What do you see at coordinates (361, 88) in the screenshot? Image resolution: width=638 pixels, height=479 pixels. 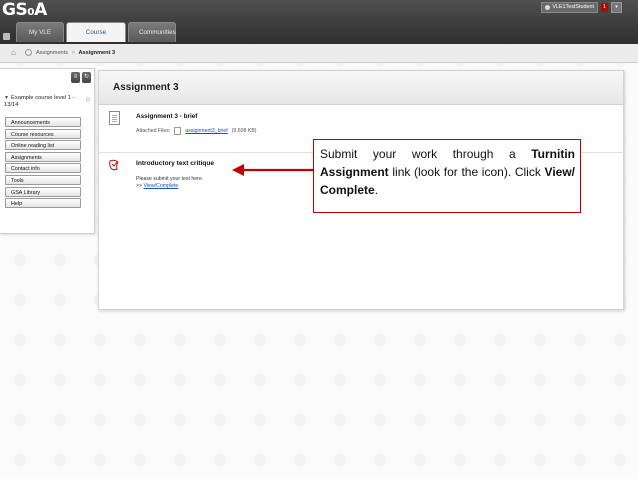 I see `page-title-bar: Assignment 3` at bounding box center [361, 88].